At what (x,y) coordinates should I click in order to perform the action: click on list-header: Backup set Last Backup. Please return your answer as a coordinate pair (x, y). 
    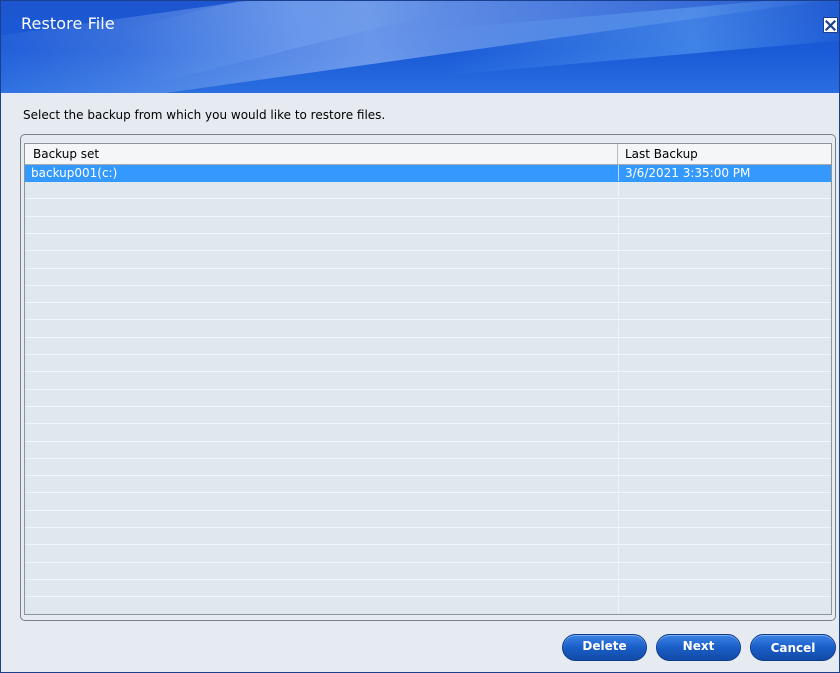
    Looking at the image, I should click on (428, 154).